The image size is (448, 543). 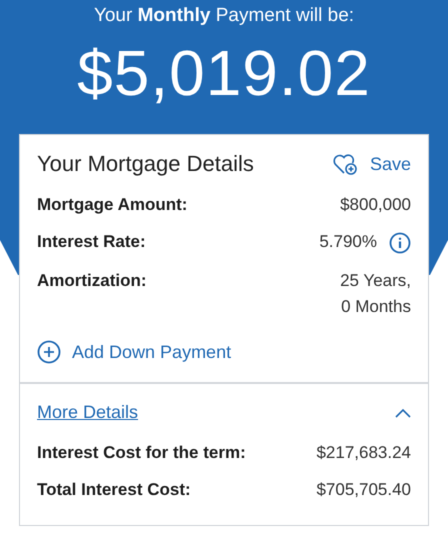 I want to click on detail-label: Interest Rate:, so click(x=91, y=242).